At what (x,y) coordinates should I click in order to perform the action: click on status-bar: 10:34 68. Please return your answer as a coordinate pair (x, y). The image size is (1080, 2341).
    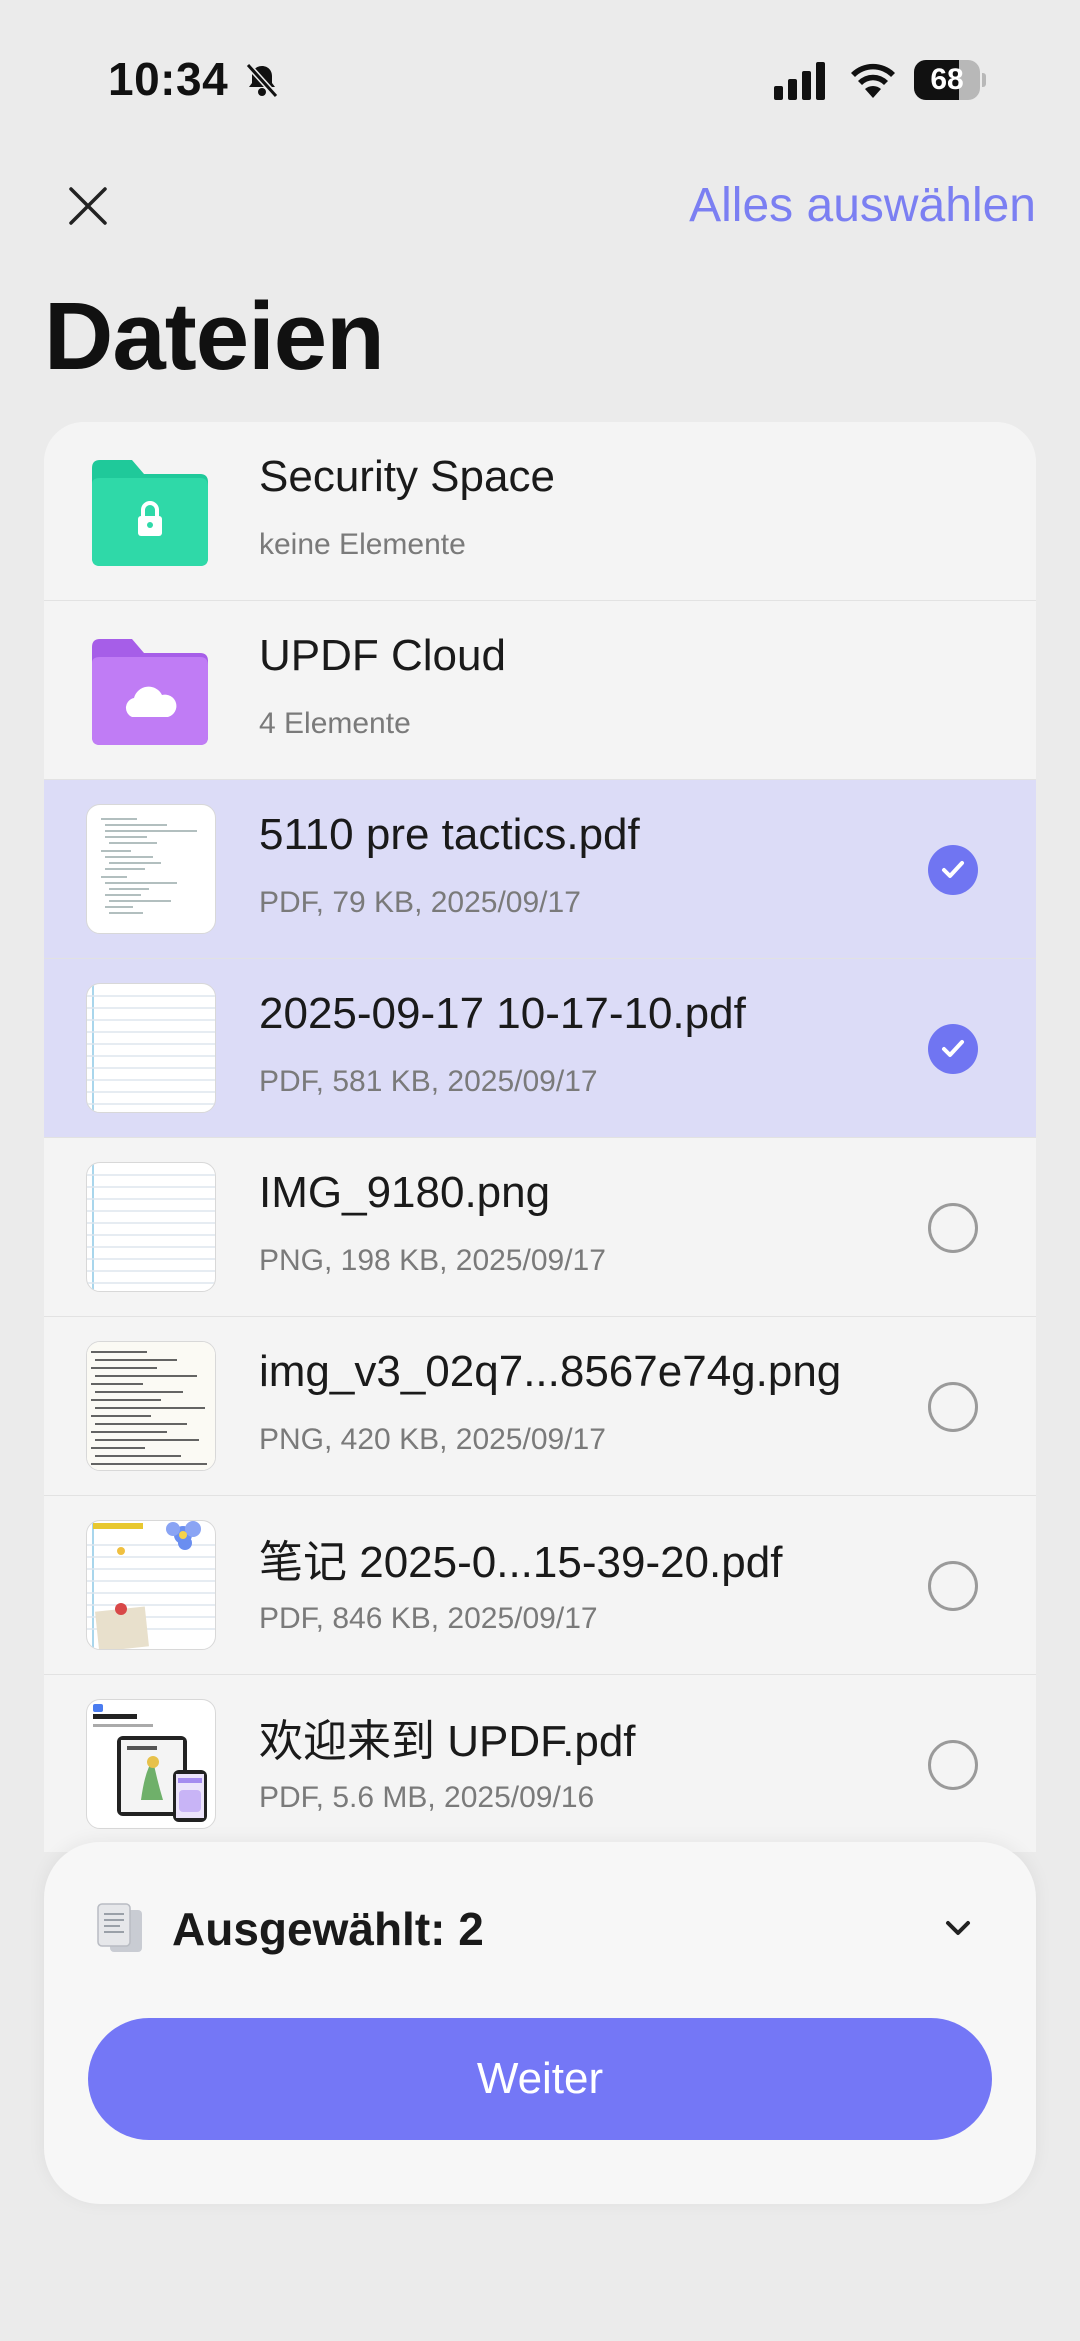
    Looking at the image, I should click on (540, 75).